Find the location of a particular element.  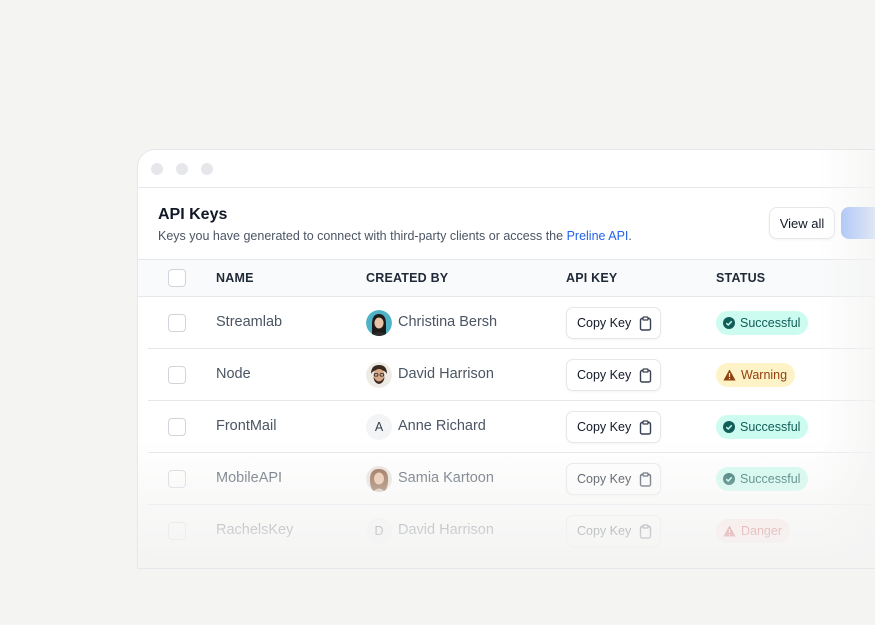

view-all-button: View all is located at coordinates (802, 223).